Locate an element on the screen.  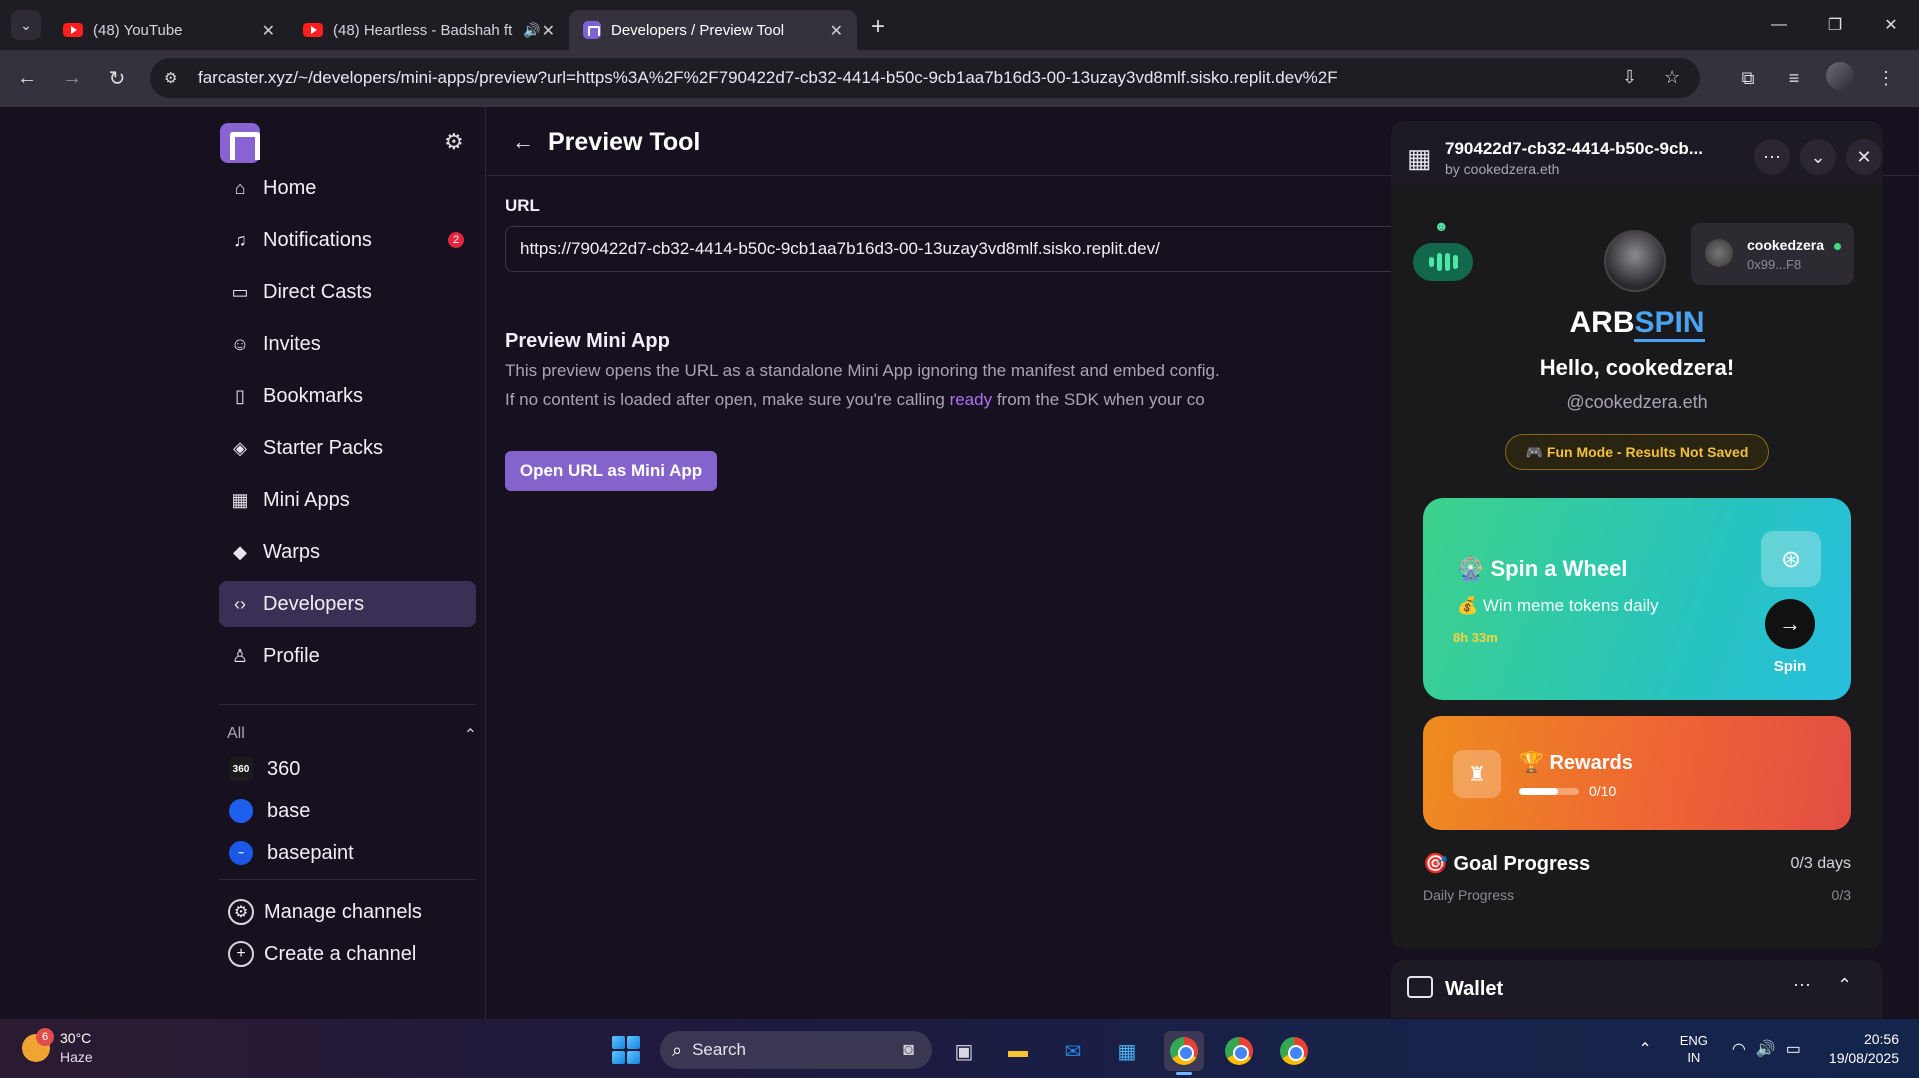
reload-icon: ↻ is located at coordinates (117, 78).